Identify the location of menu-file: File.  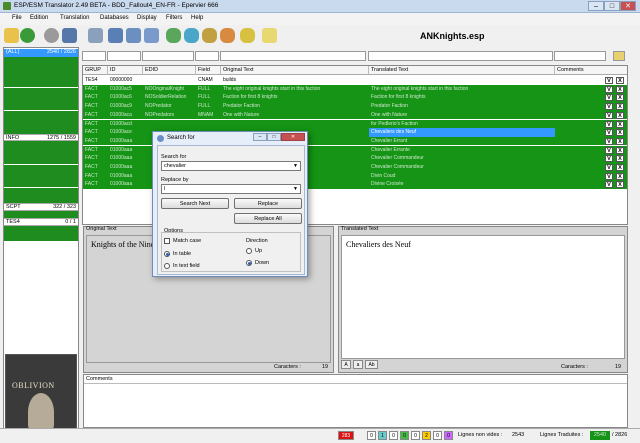
(17, 18).